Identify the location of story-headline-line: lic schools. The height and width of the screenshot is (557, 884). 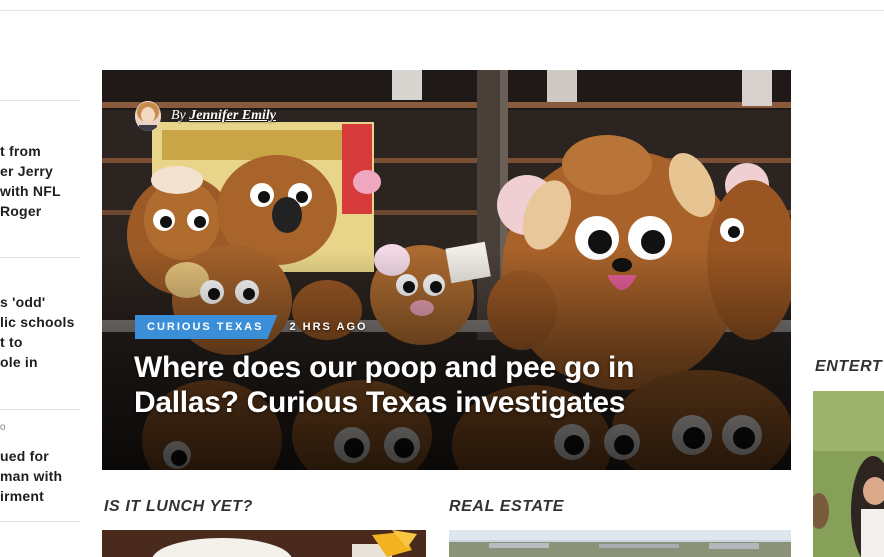
(37, 322).